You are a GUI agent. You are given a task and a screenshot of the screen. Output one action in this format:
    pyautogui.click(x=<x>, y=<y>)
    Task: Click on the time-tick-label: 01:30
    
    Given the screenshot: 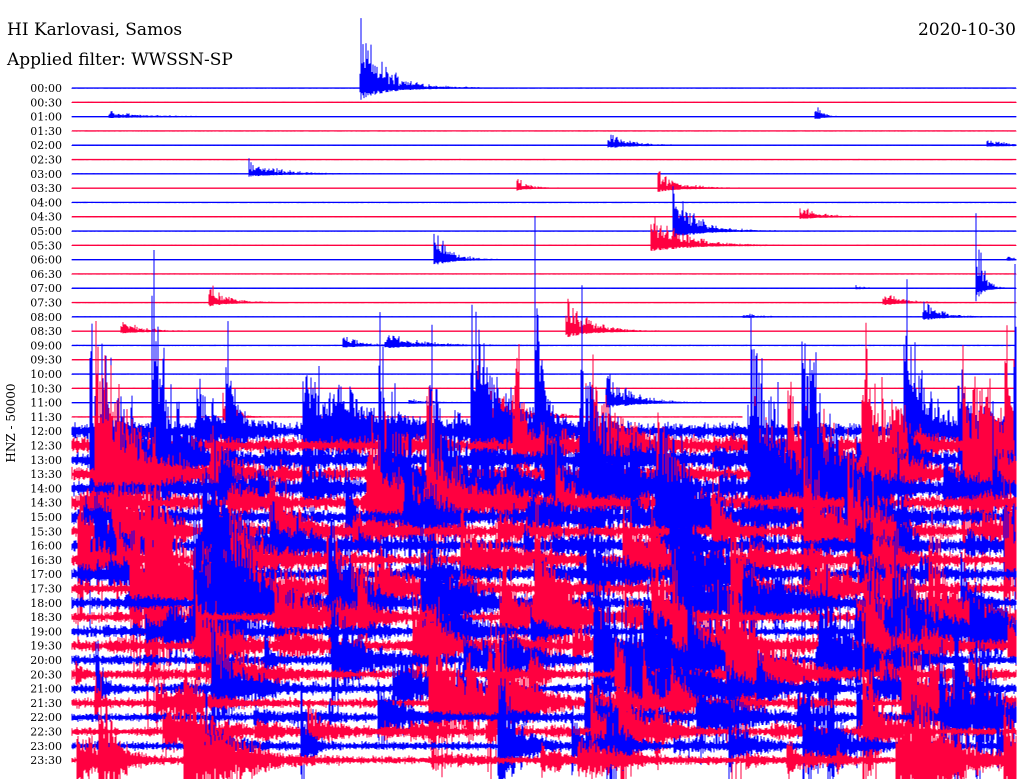 What is the action you would take?
    pyautogui.click(x=46, y=131)
    